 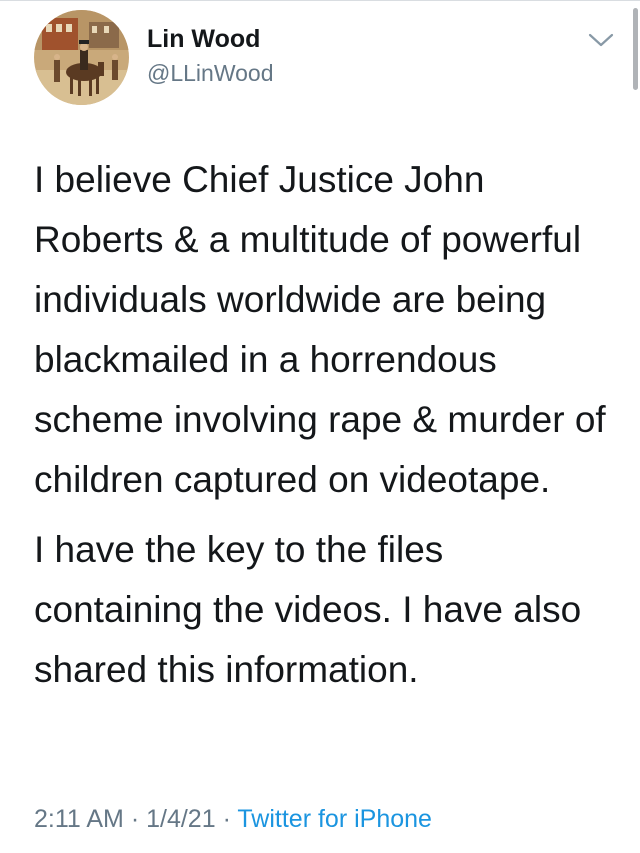 I want to click on display-name: Lin Wood, so click(x=210, y=39).